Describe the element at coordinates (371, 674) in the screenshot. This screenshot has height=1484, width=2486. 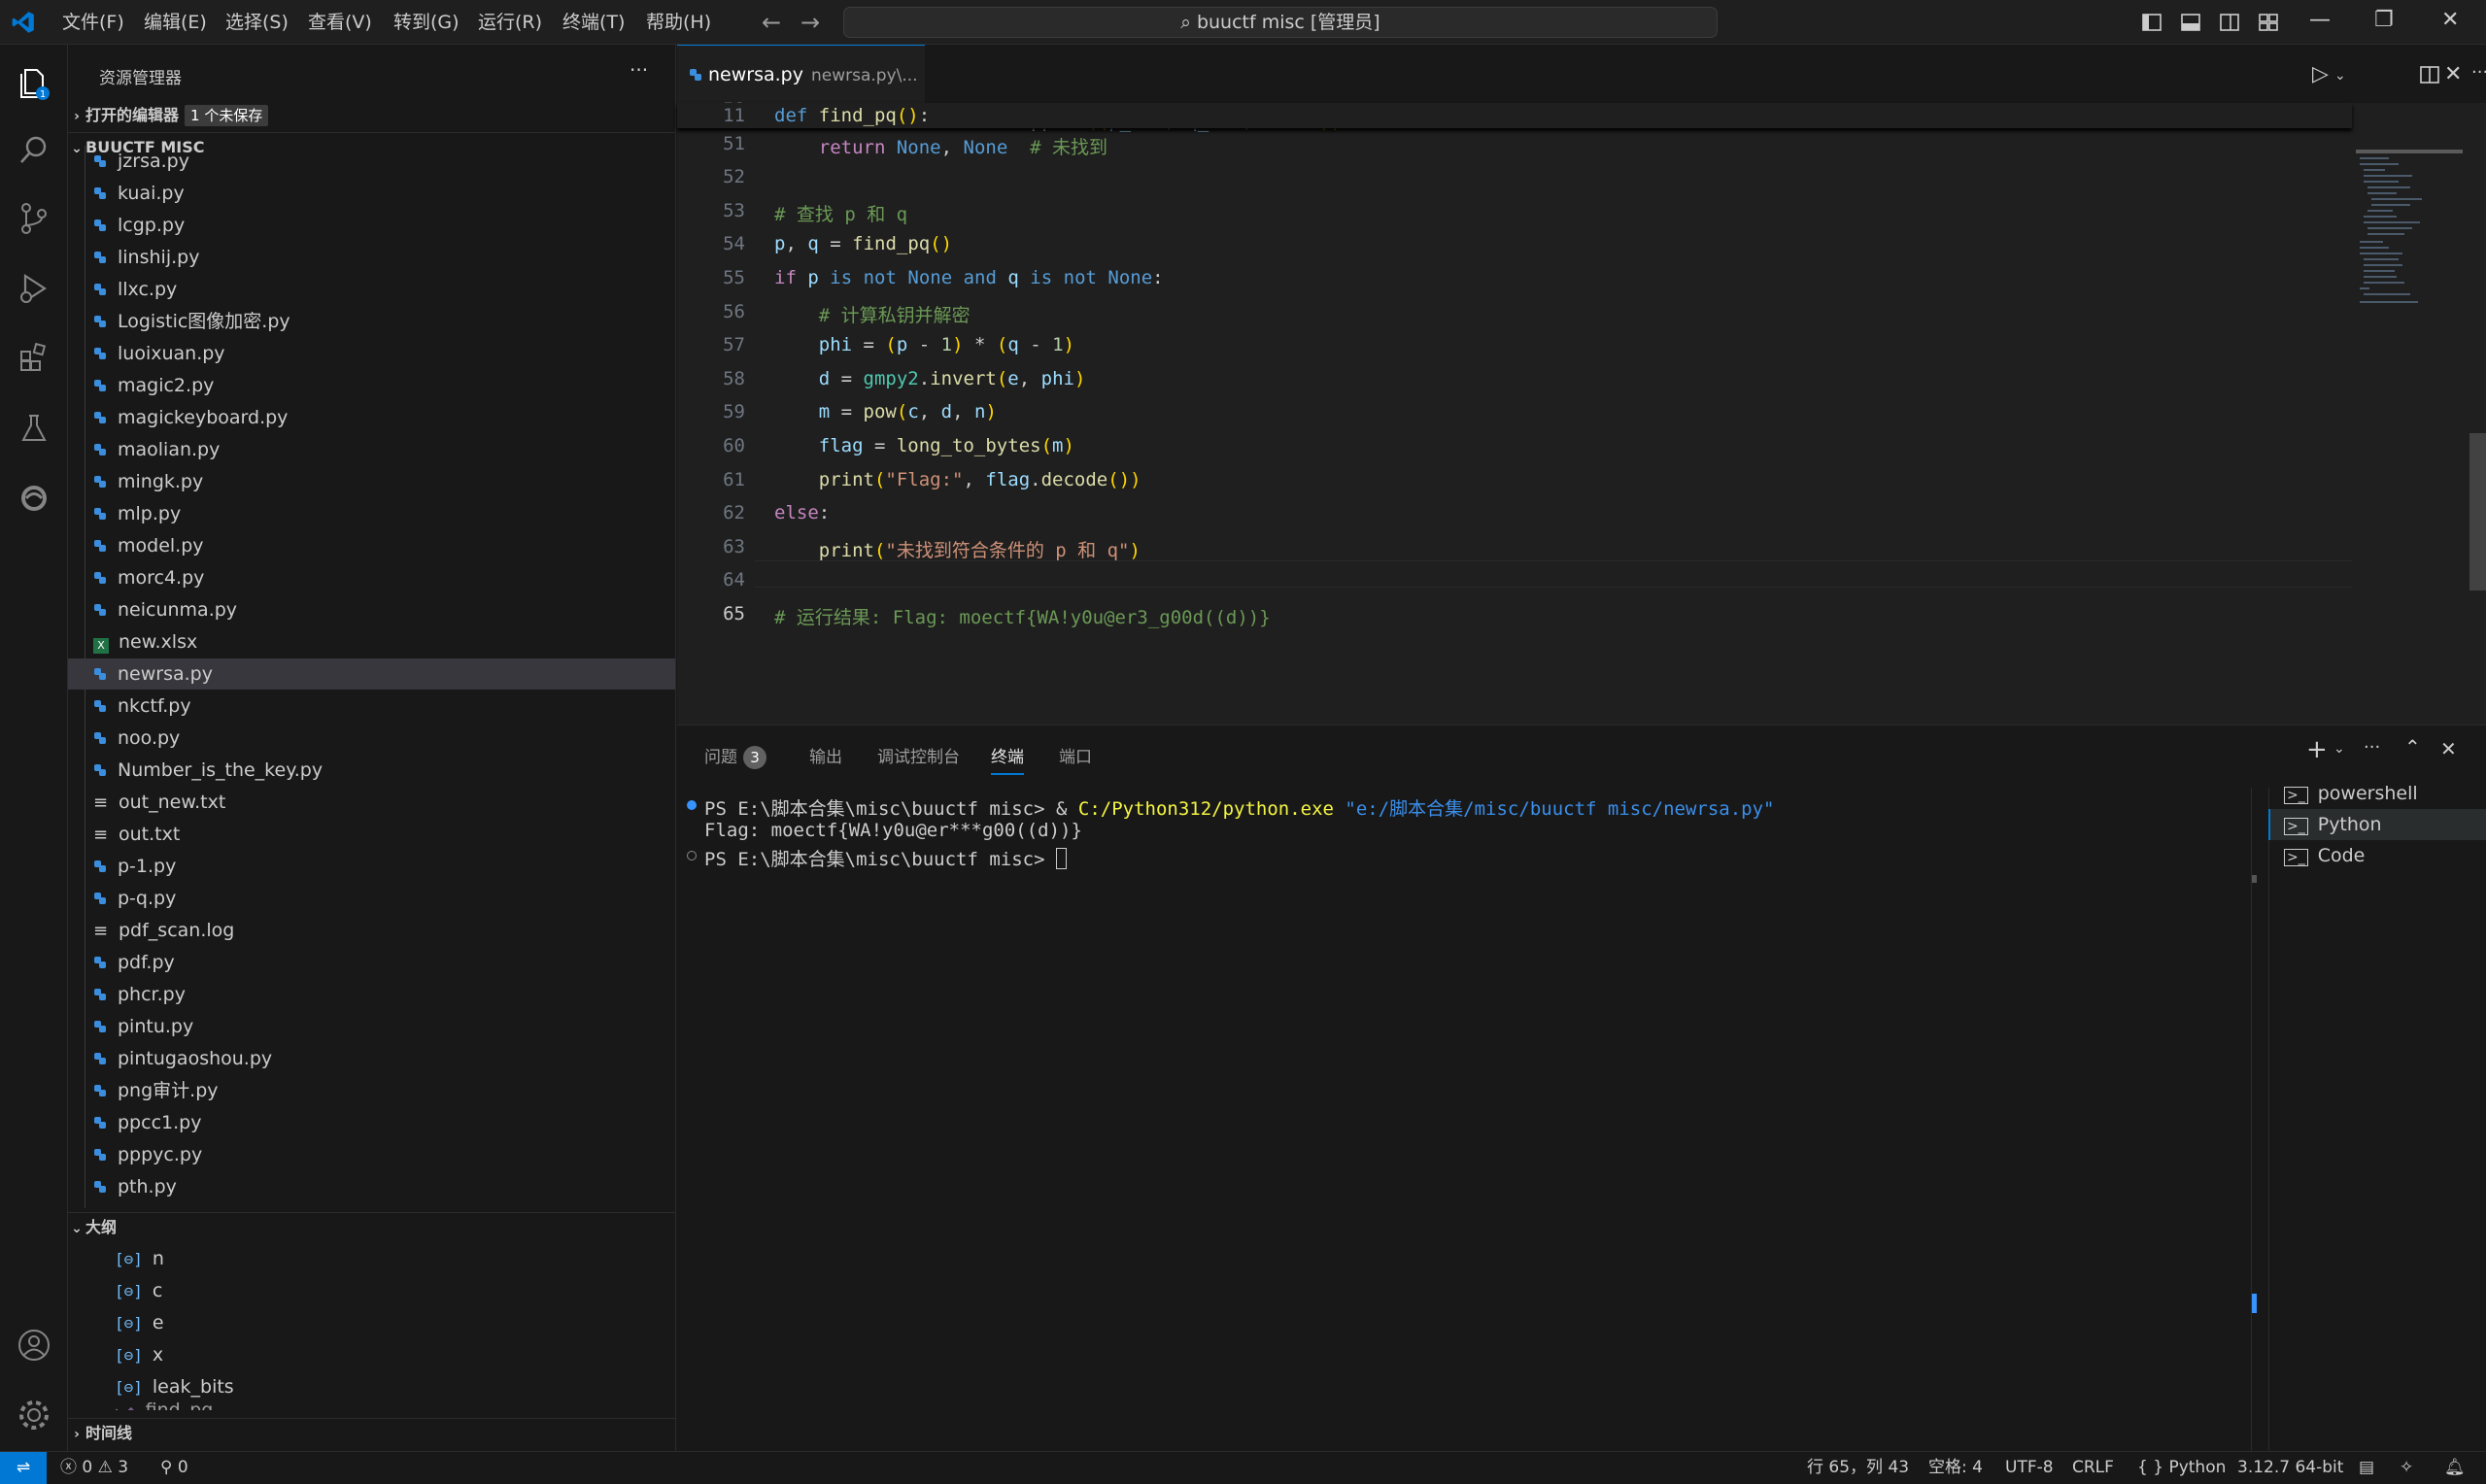
I see `file-item: newrsa.py` at that location.